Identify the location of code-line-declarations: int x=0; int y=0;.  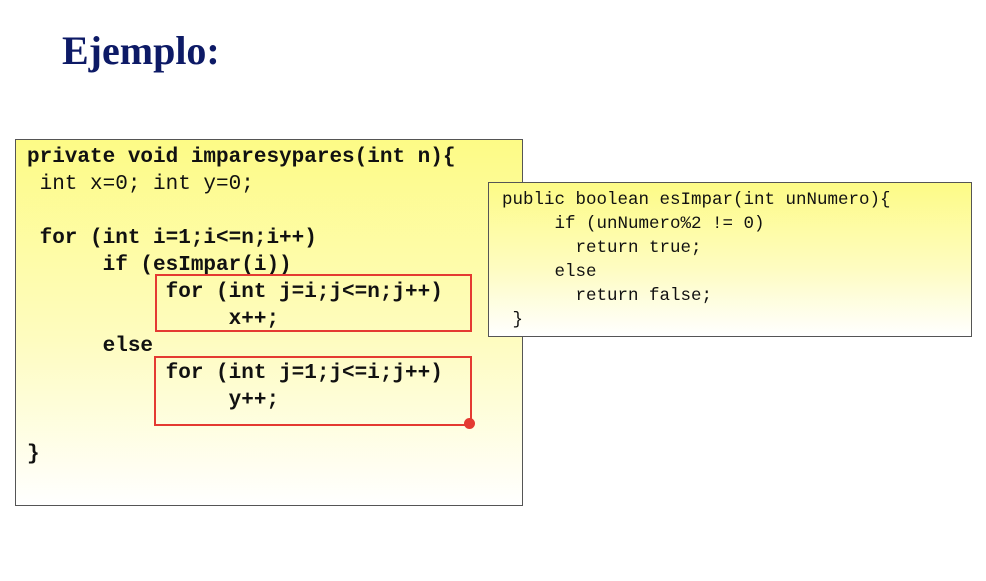
(140, 184).